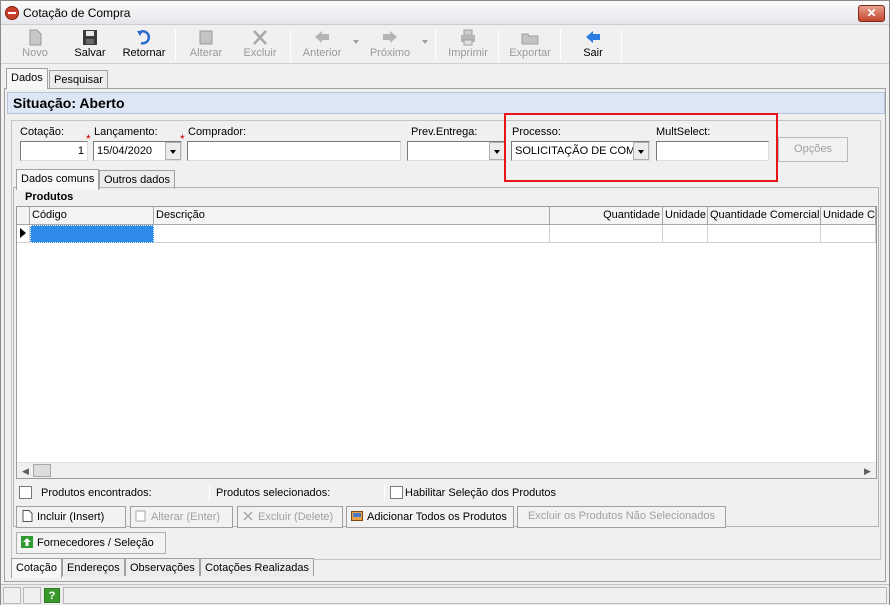 This screenshot has width=890, height=605. What do you see at coordinates (260, 53) in the screenshot?
I see `excluir-label: Excluir` at bounding box center [260, 53].